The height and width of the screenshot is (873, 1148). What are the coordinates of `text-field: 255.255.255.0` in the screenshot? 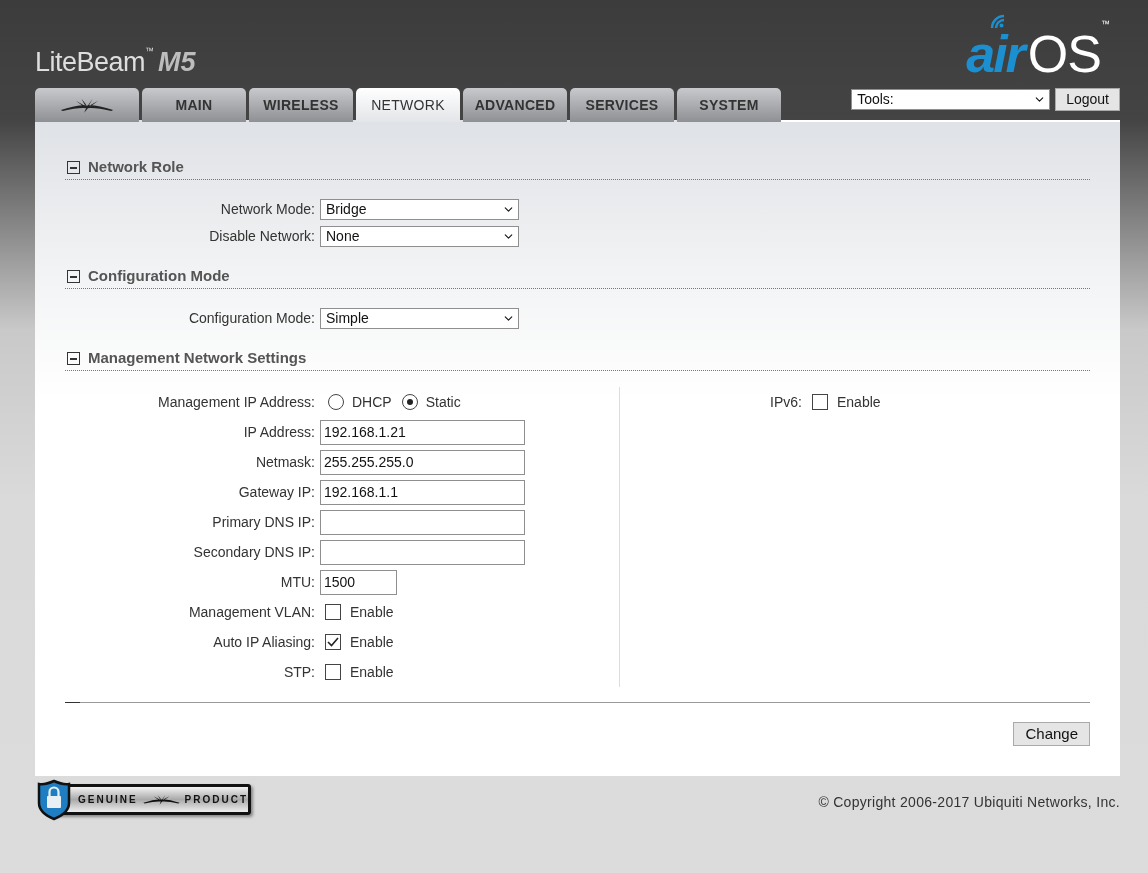 It's located at (422, 462).